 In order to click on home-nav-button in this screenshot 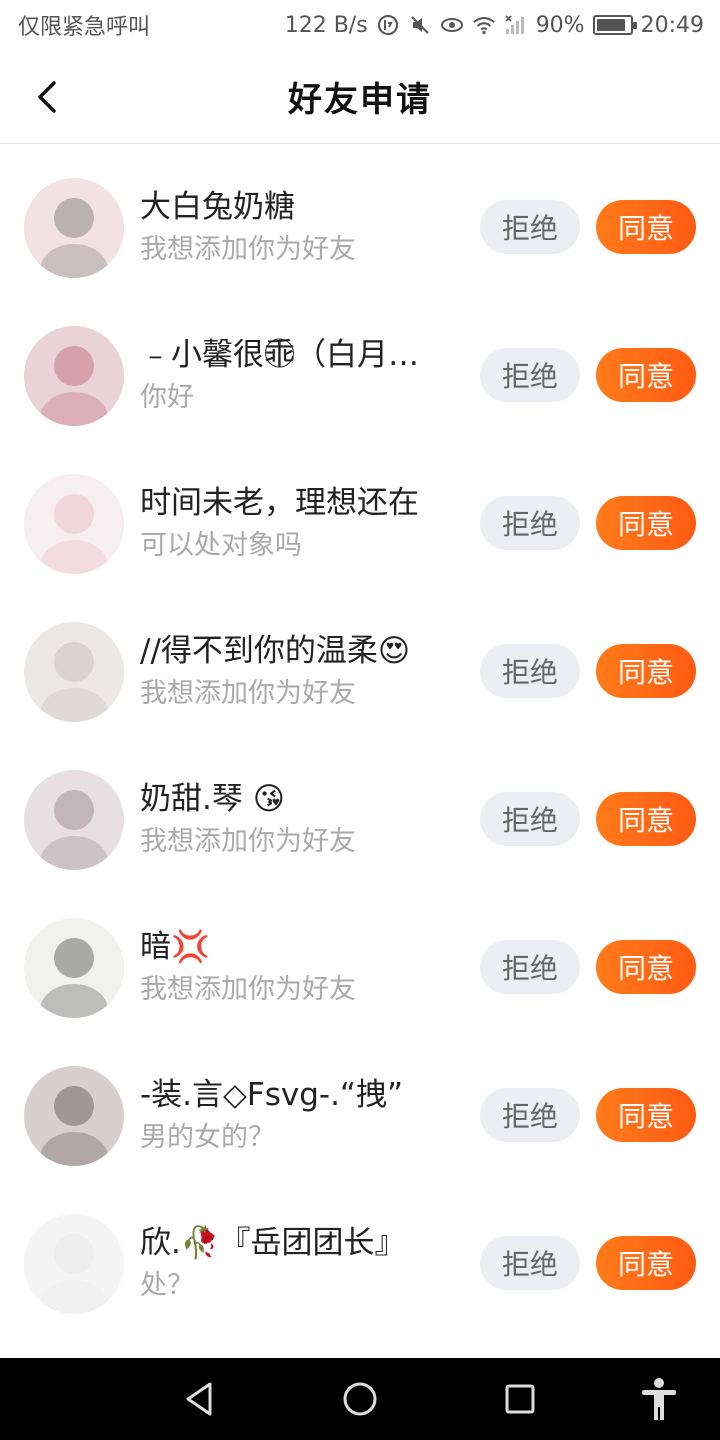, I will do `click(360, 1399)`.